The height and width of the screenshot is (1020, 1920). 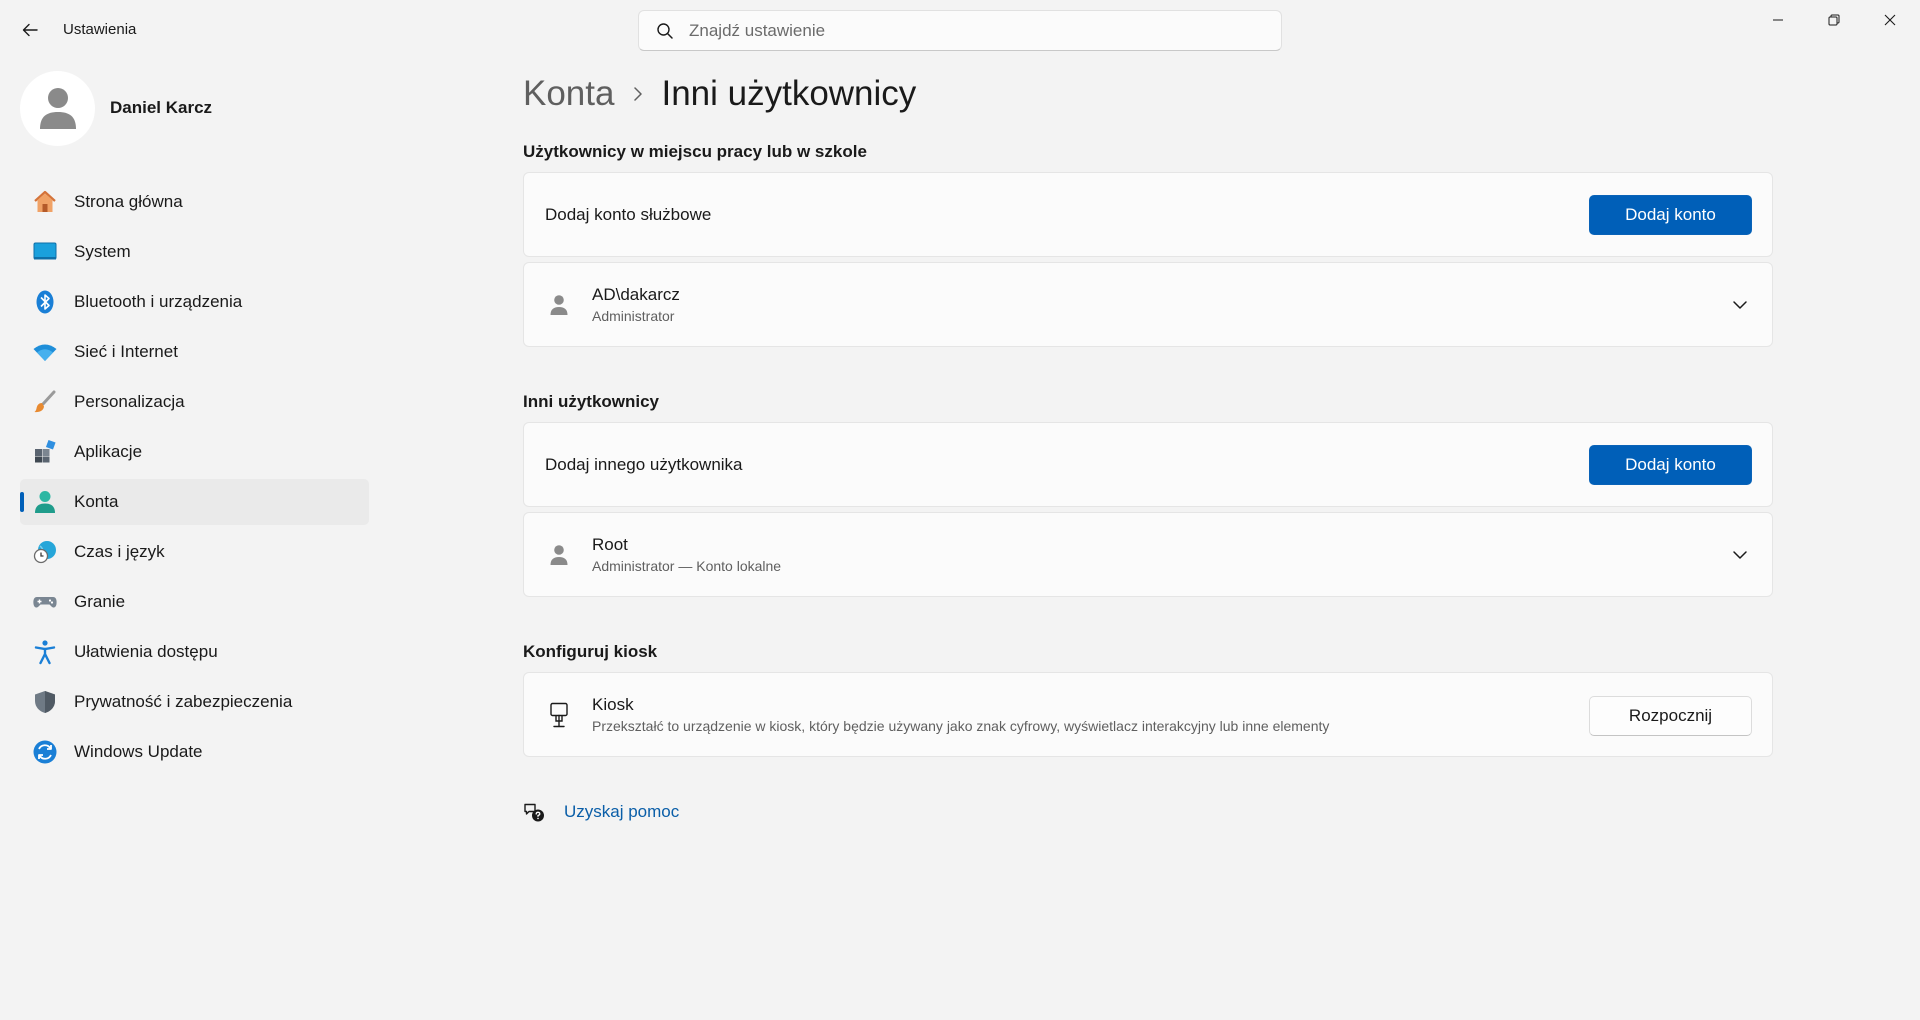 What do you see at coordinates (45, 552) in the screenshot?
I see `clock-globe-icon` at bounding box center [45, 552].